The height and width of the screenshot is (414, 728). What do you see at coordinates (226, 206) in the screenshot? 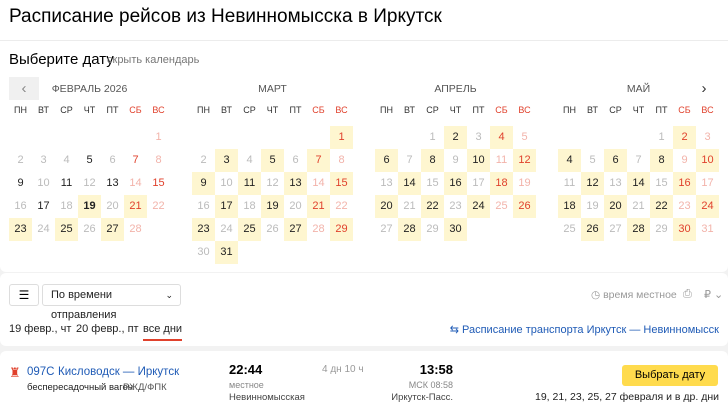
I see `day-cell-available: 17` at bounding box center [226, 206].